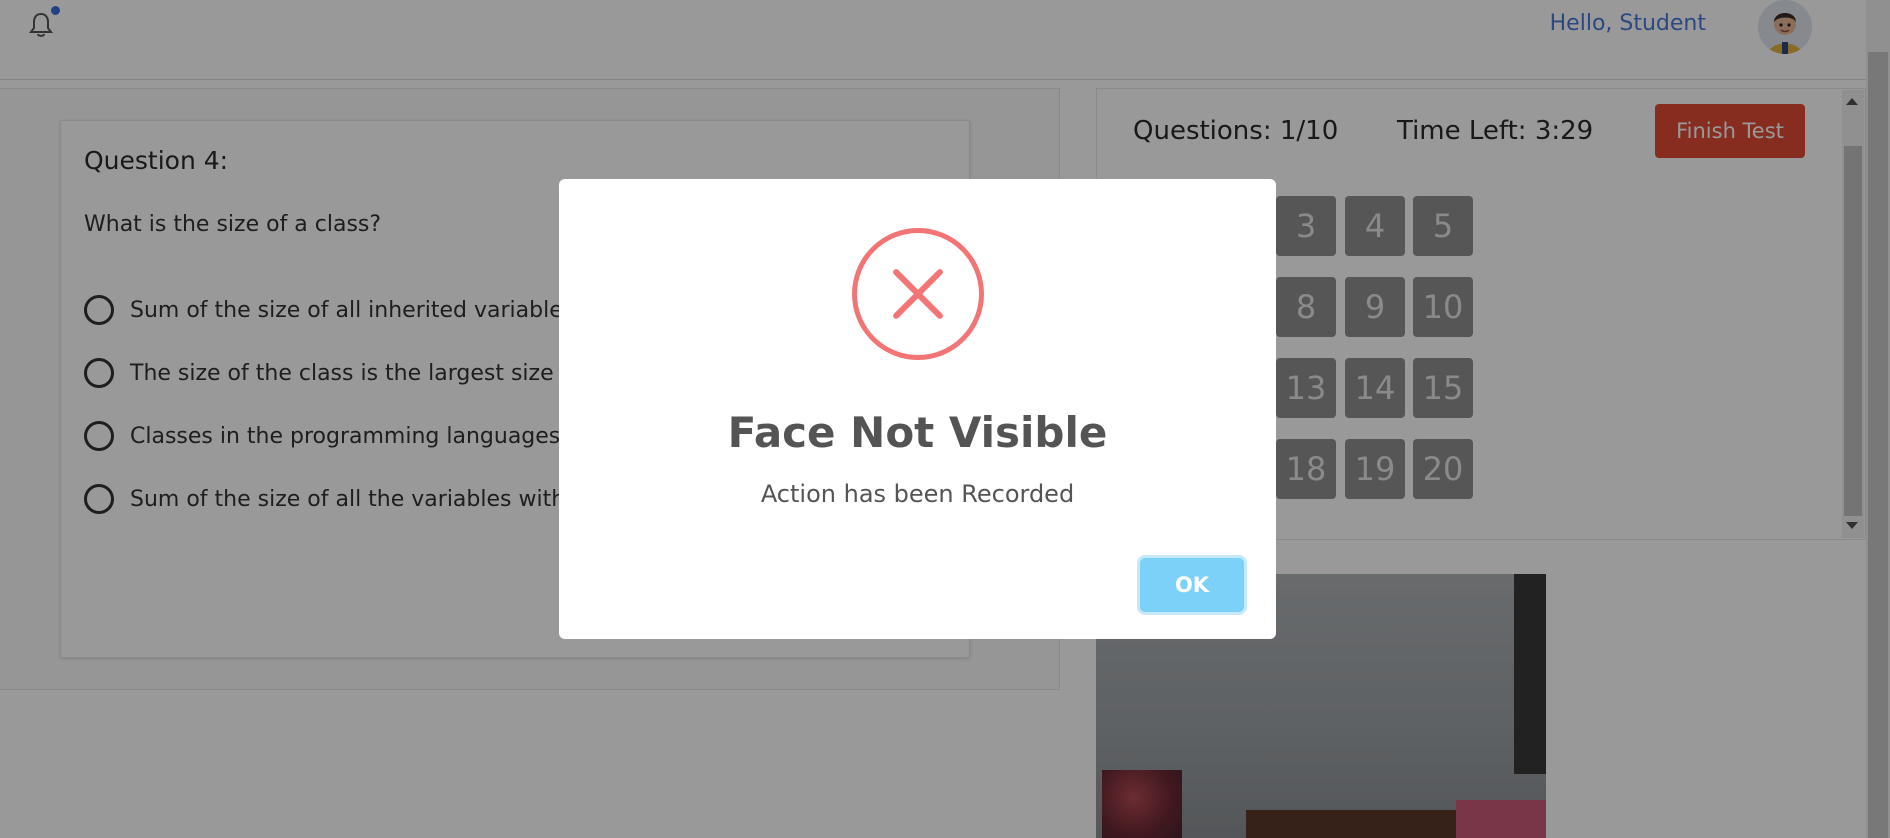 Image resolution: width=1890 pixels, height=838 pixels. What do you see at coordinates (917, 432) in the screenshot?
I see `alert-title: Face Not Visible` at bounding box center [917, 432].